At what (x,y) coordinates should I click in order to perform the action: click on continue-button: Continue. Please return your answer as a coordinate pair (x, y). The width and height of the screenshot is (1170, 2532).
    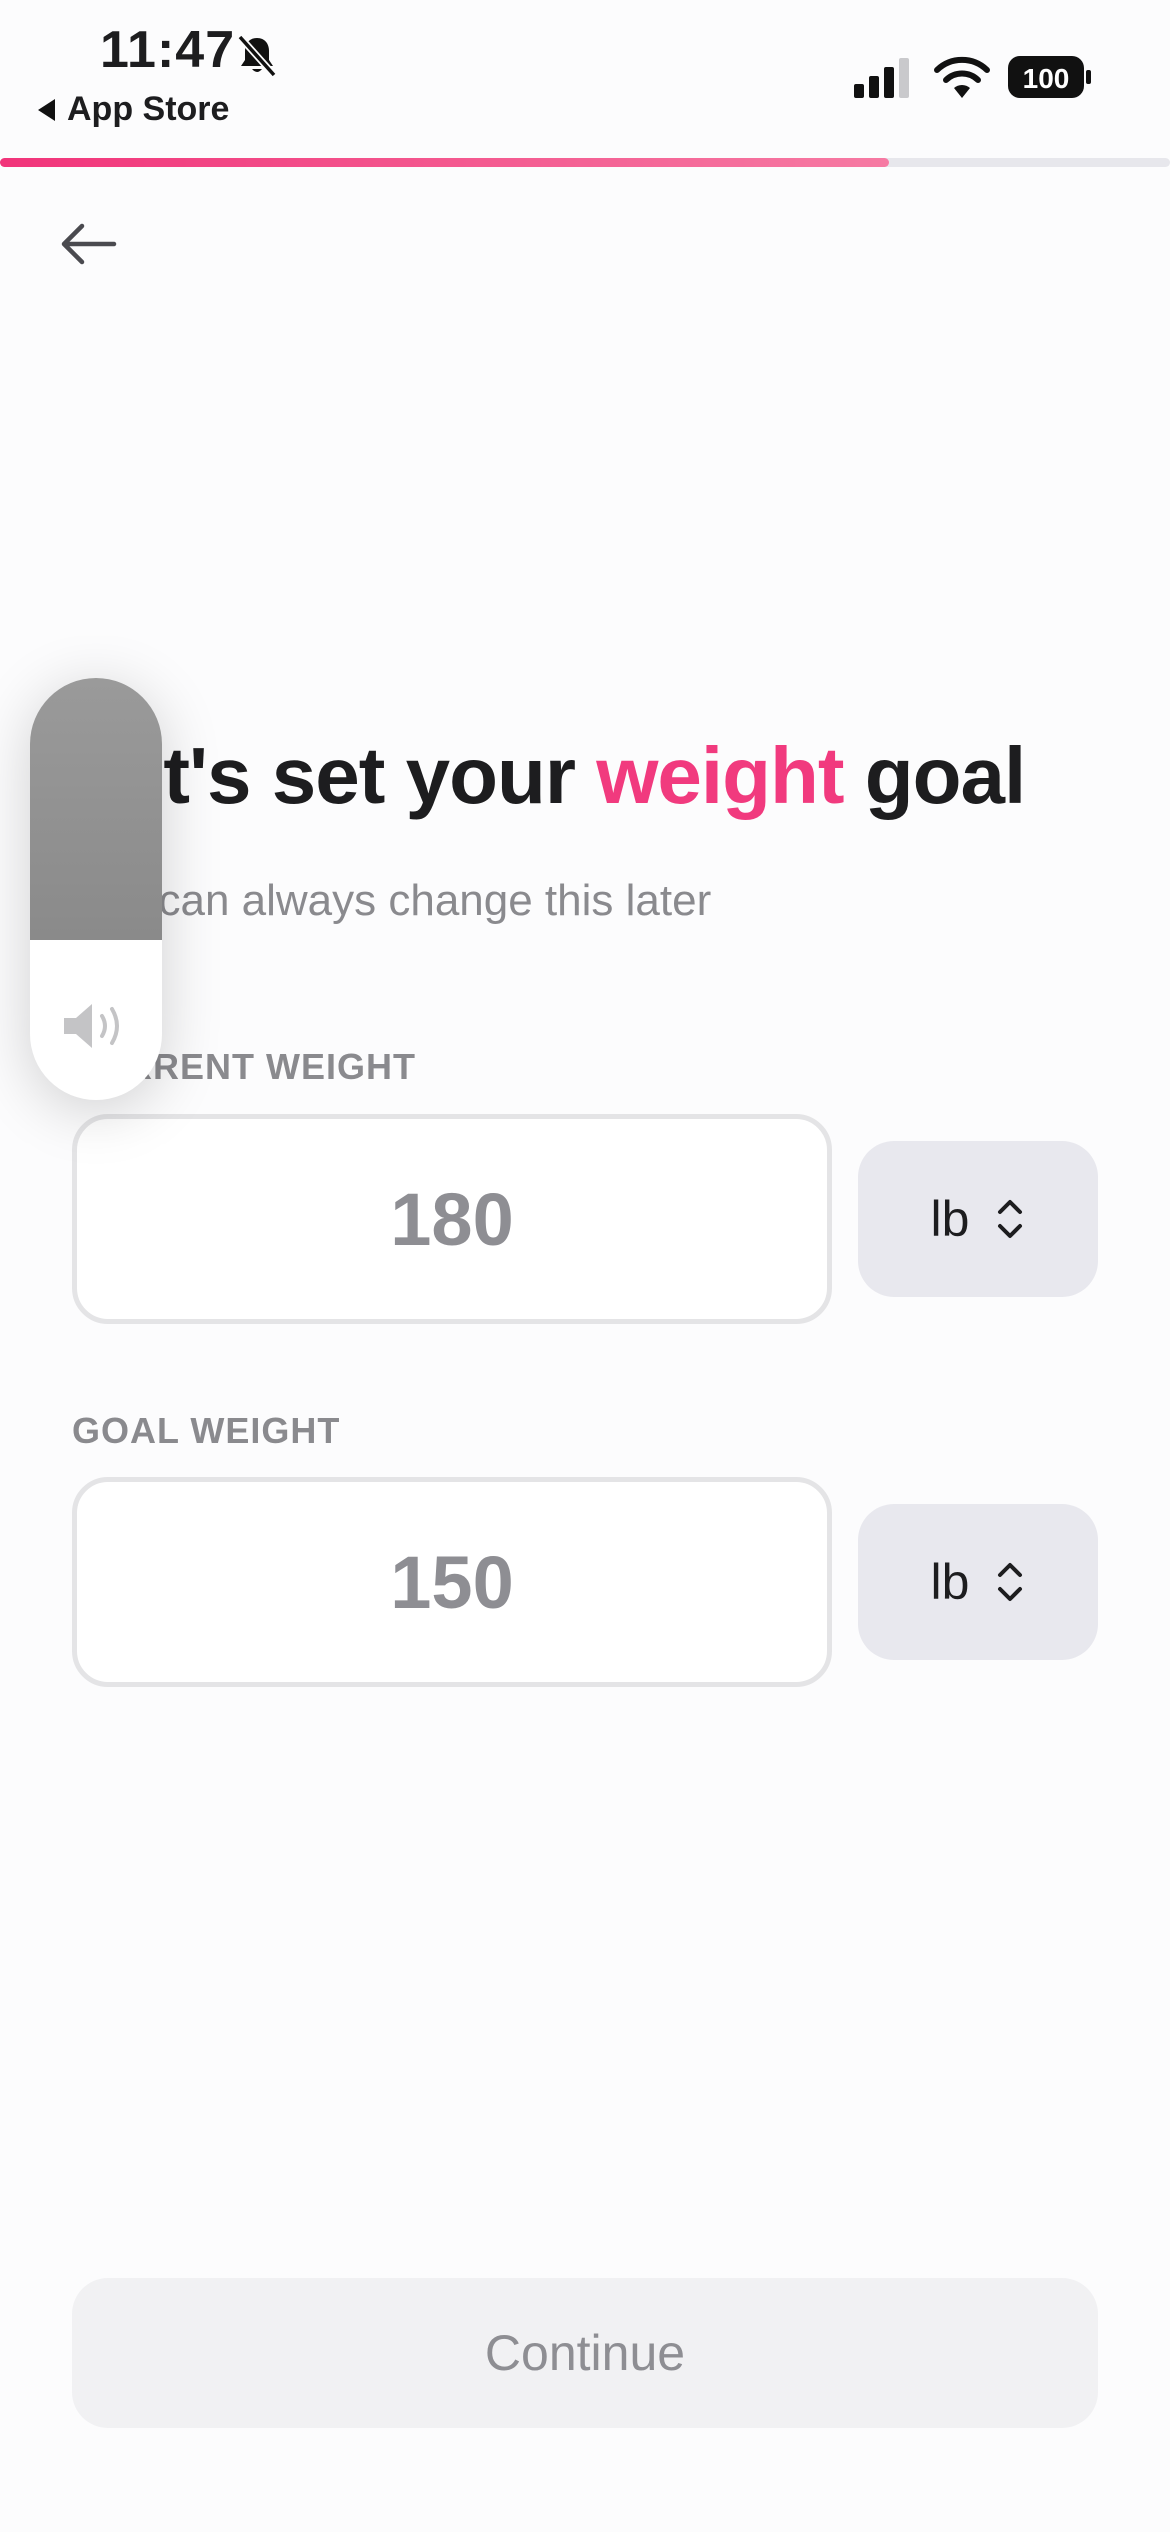
    Looking at the image, I should click on (585, 2353).